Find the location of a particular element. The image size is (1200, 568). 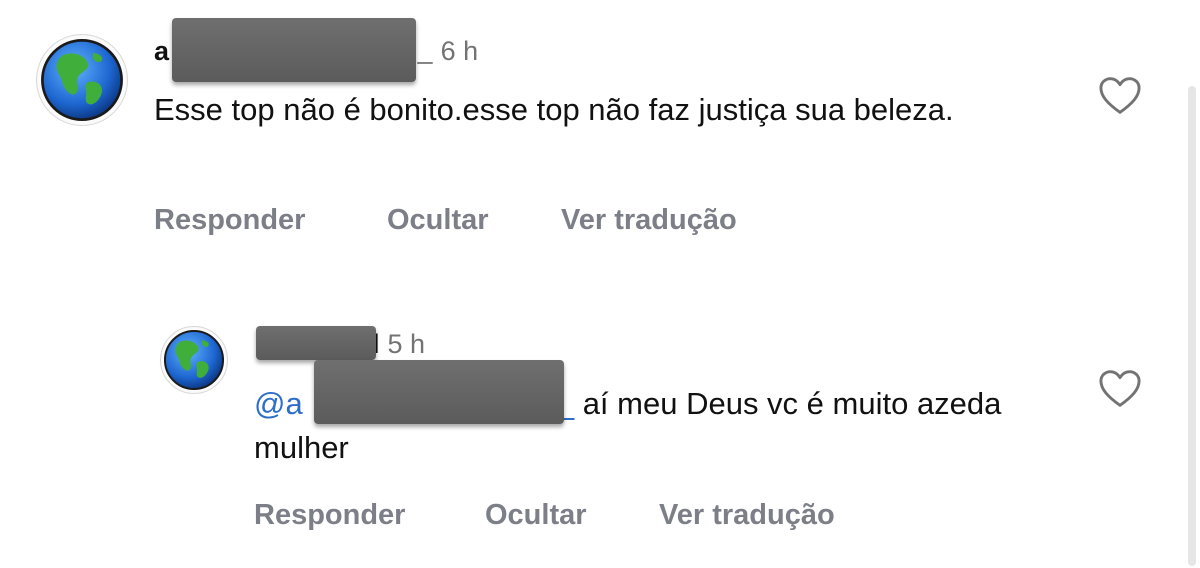

scrollbar is located at coordinates (1192, 326).